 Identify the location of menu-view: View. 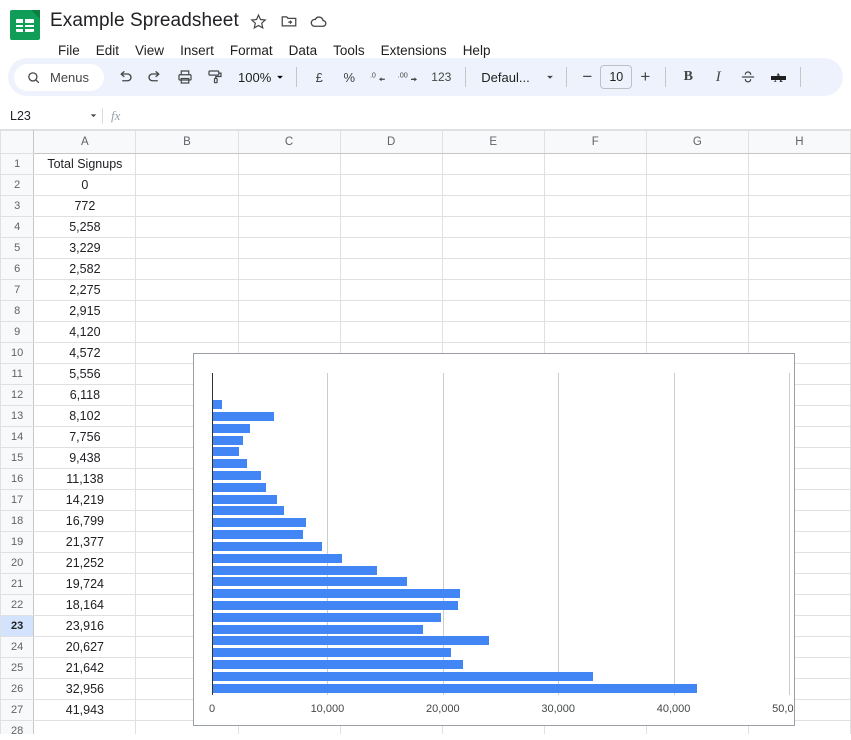
(149, 50).